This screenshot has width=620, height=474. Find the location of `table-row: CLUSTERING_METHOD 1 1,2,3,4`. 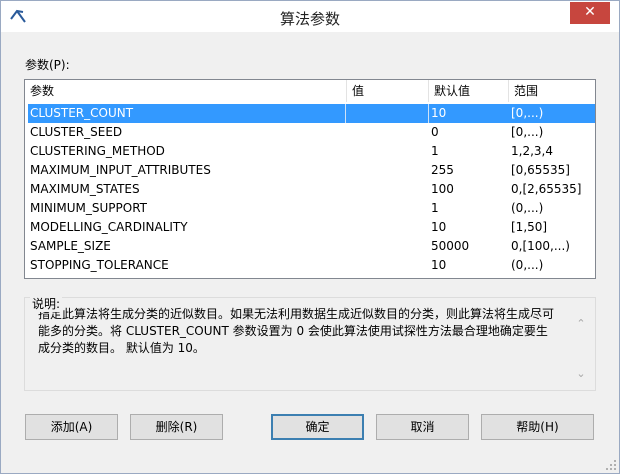

table-row: CLUSTERING_METHOD 1 1,2,3,4 is located at coordinates (311, 151).